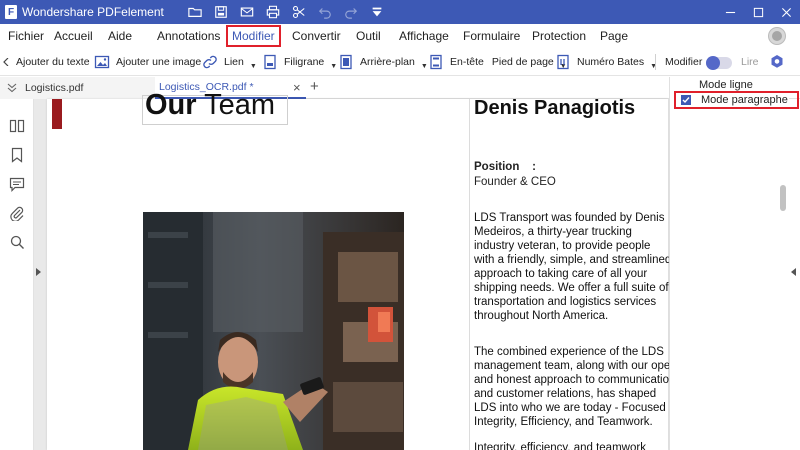  I want to click on tab-label: Logistics.pdf, so click(54, 88).